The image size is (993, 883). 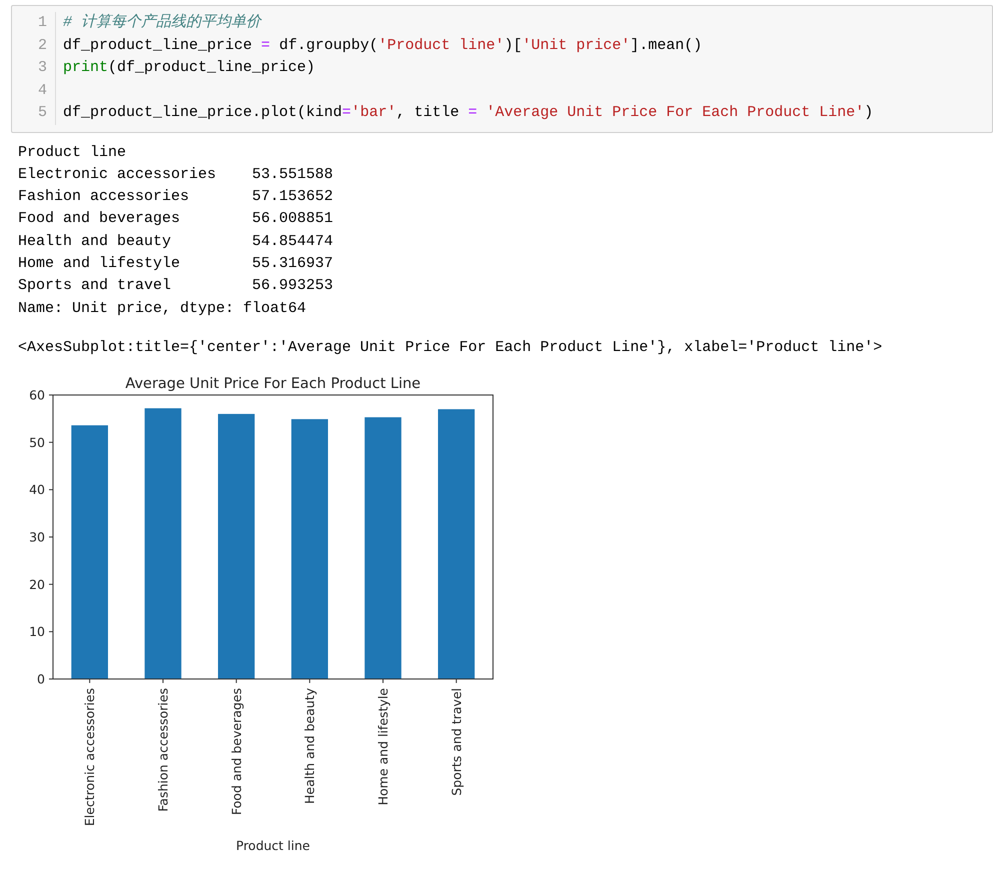 I want to click on y-tick-label: 40, so click(x=37, y=490).